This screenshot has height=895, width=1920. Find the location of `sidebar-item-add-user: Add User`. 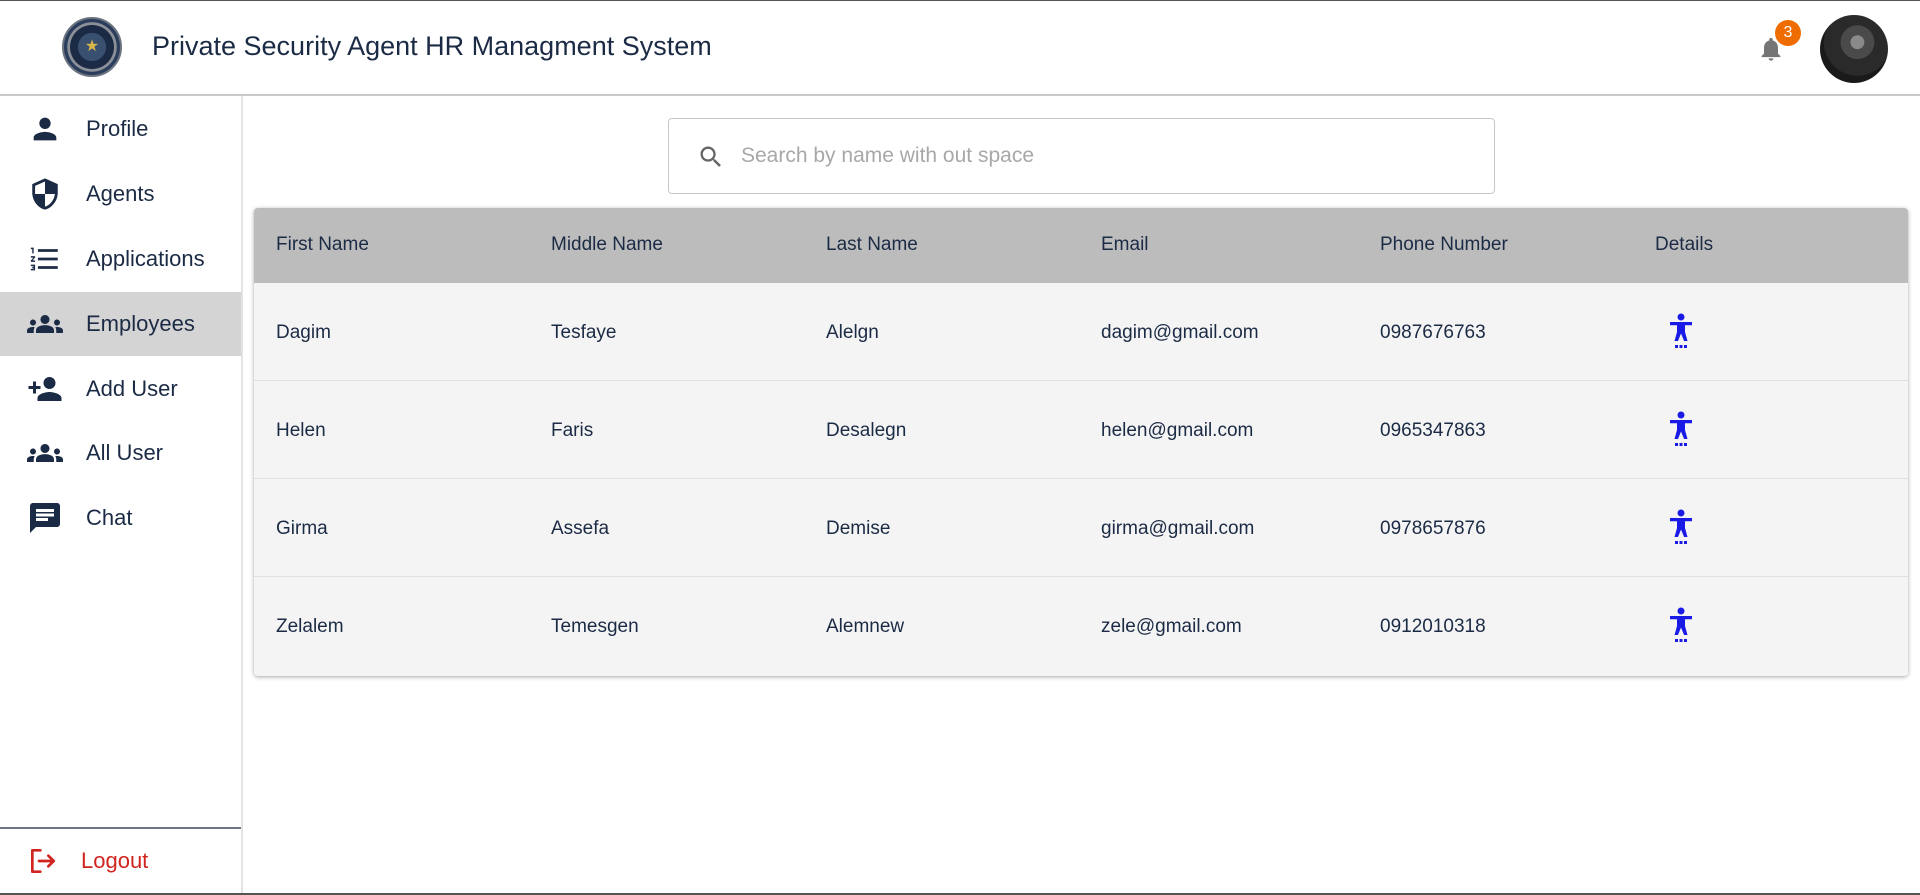

sidebar-item-add-user: Add User is located at coordinates (120, 389).